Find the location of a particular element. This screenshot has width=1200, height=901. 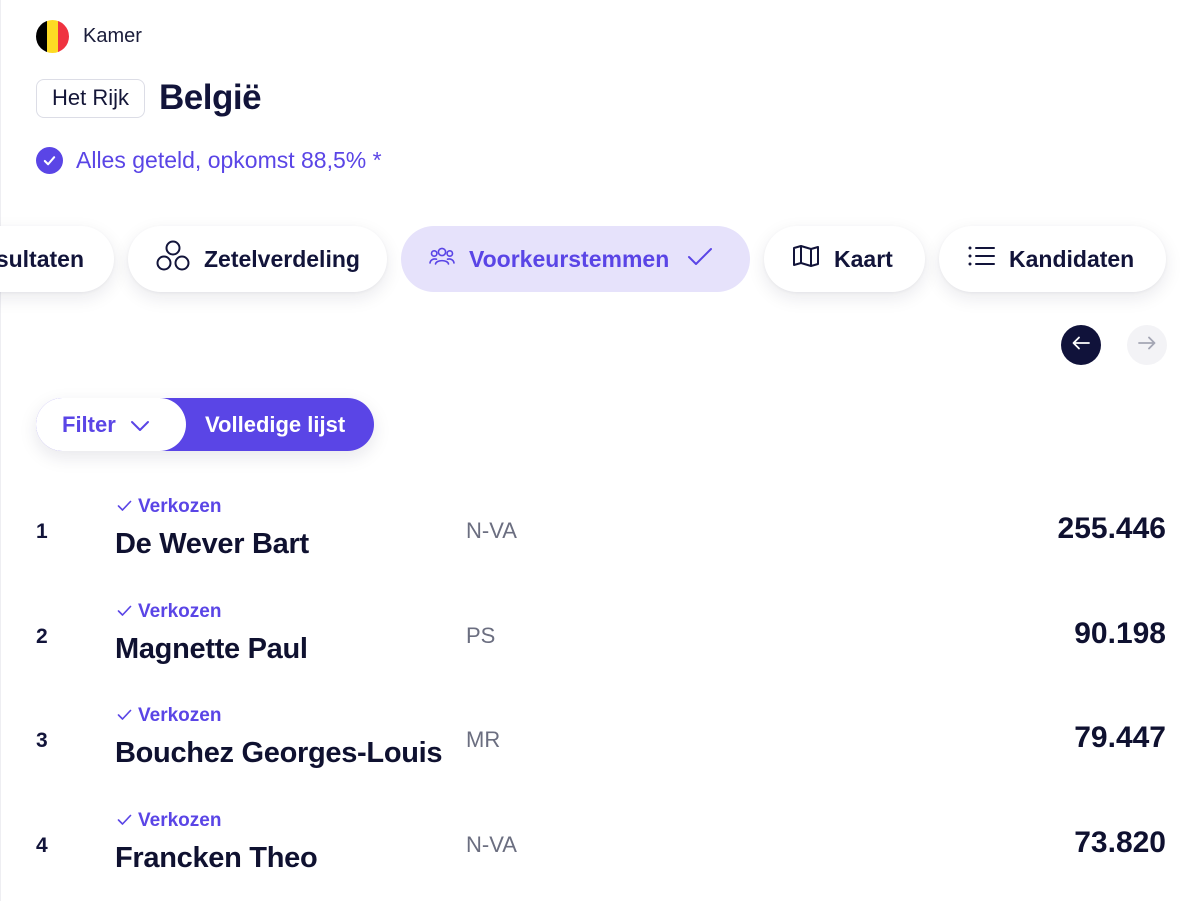

tab-label: Kaart is located at coordinates (863, 258).